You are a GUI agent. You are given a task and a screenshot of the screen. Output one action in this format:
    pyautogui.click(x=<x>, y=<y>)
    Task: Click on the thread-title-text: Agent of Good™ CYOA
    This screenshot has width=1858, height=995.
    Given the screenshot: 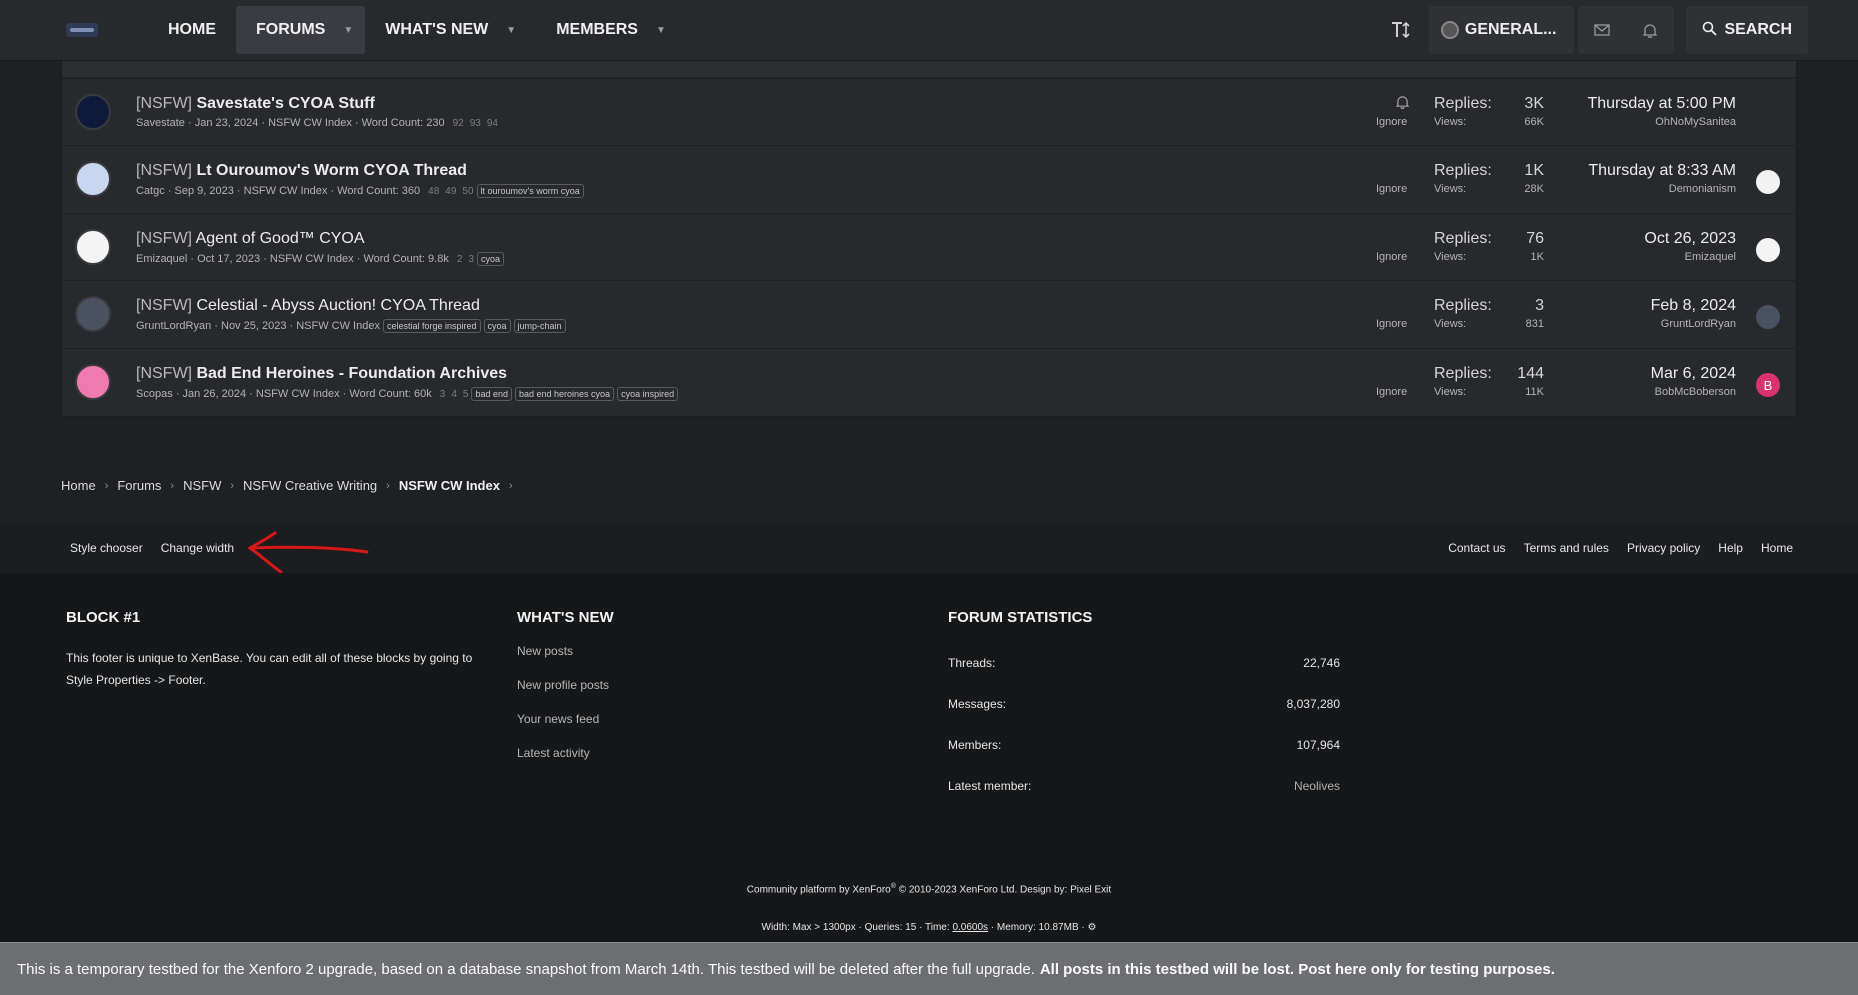 What is the action you would take?
    pyautogui.click(x=280, y=238)
    